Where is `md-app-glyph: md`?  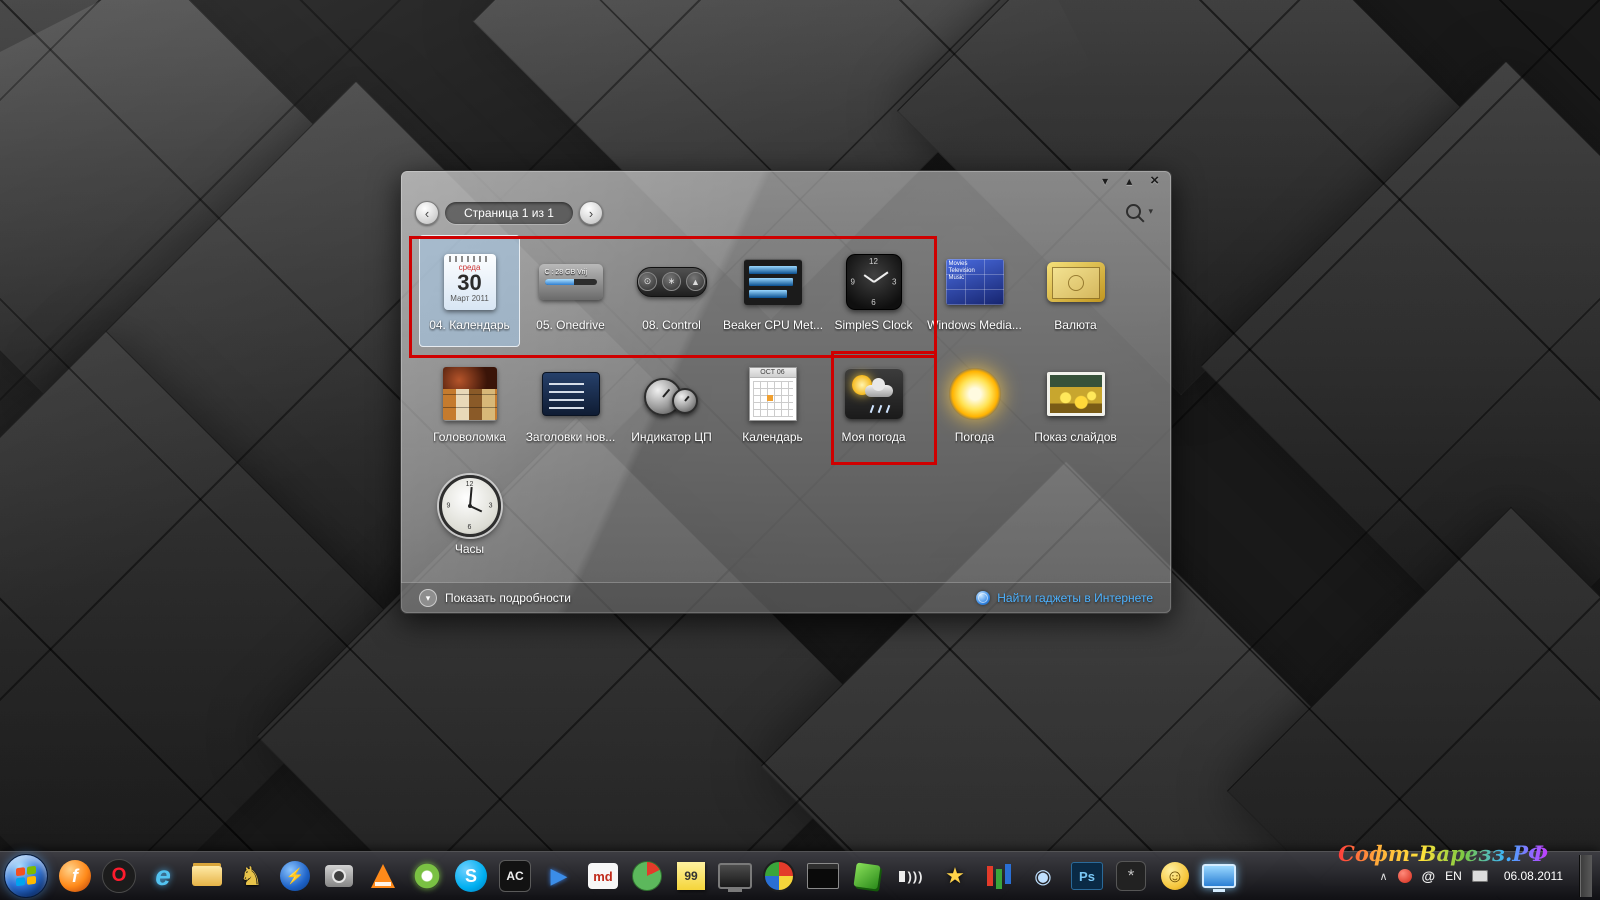 md-app-glyph: md is located at coordinates (603, 876).